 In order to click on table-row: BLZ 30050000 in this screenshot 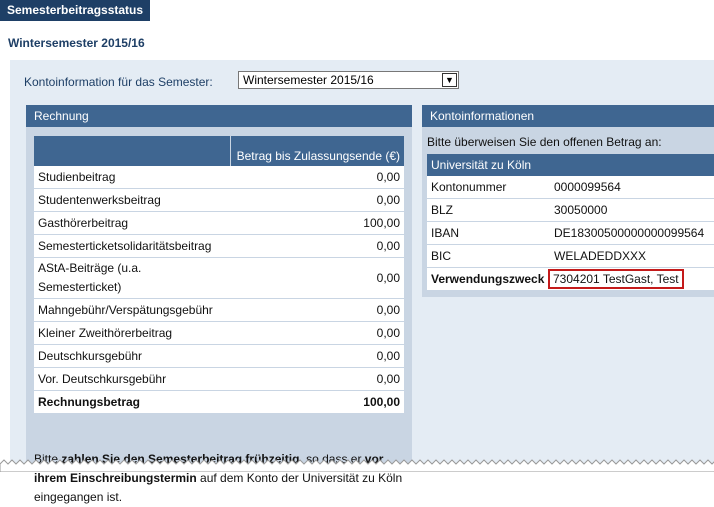, I will do `click(570, 210)`.